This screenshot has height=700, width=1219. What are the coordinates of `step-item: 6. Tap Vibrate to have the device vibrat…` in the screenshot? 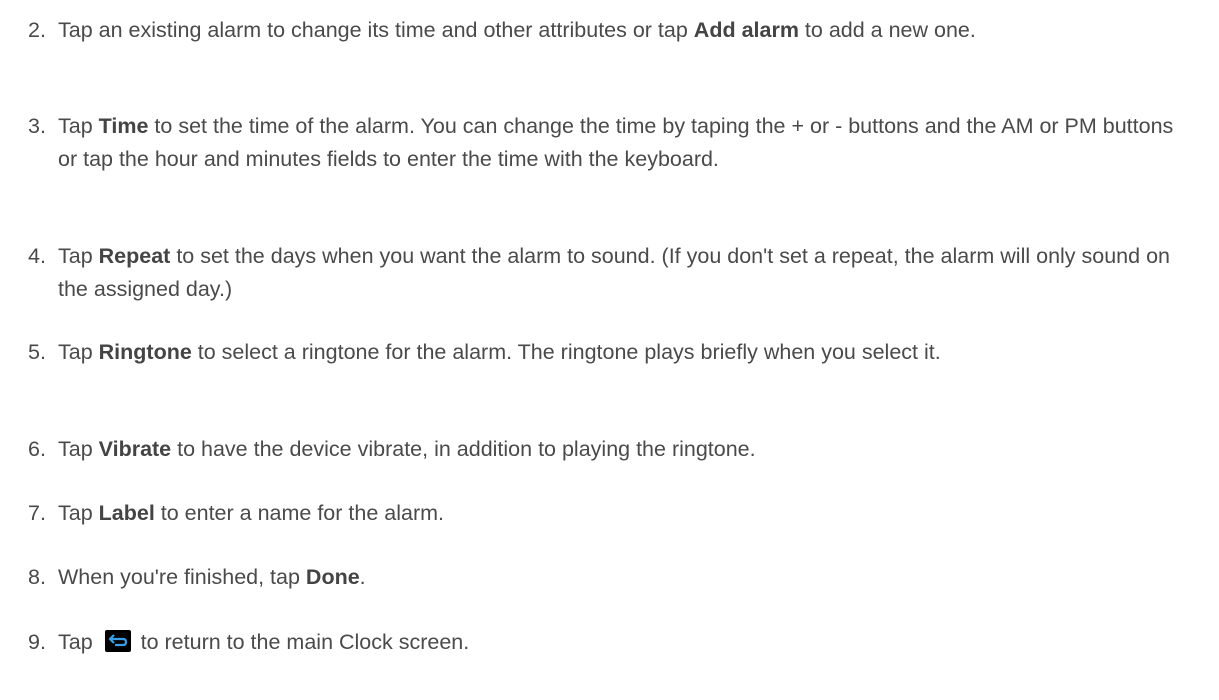 It's located at (613, 449).